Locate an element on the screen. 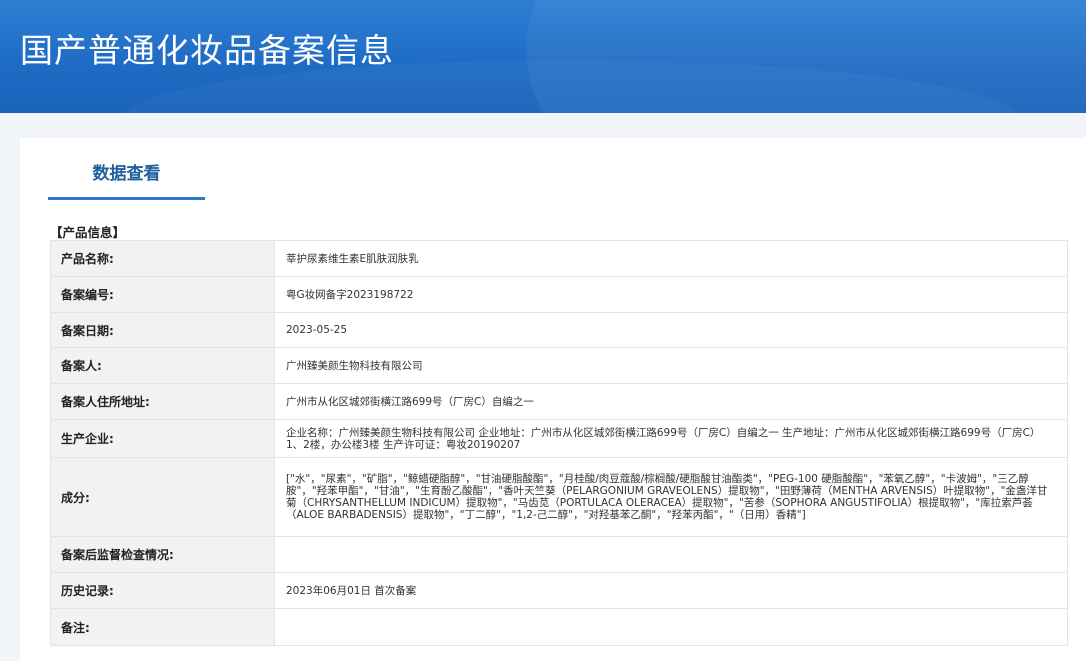 The width and height of the screenshot is (1086, 661). row-value: 莘护尿素维生素E肌肤润肤乳 is located at coordinates (671, 258).